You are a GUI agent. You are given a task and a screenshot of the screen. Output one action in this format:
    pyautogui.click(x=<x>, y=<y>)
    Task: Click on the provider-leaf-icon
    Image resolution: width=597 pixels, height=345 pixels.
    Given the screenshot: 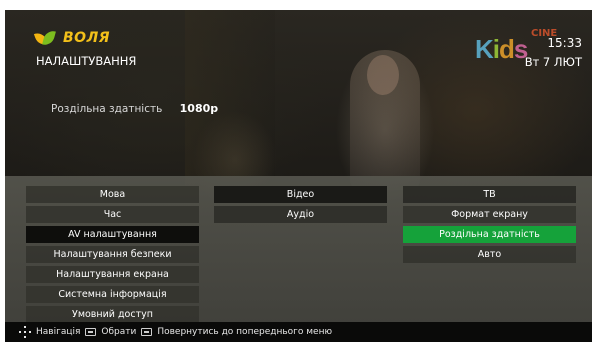 What is the action you would take?
    pyautogui.click(x=45, y=38)
    